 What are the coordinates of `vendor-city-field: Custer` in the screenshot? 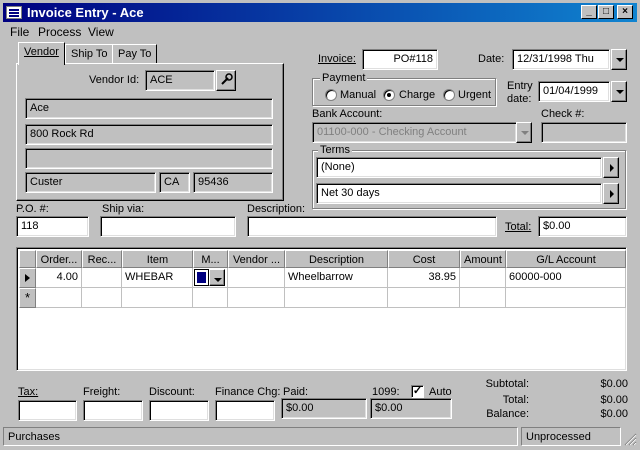 It's located at (90, 182).